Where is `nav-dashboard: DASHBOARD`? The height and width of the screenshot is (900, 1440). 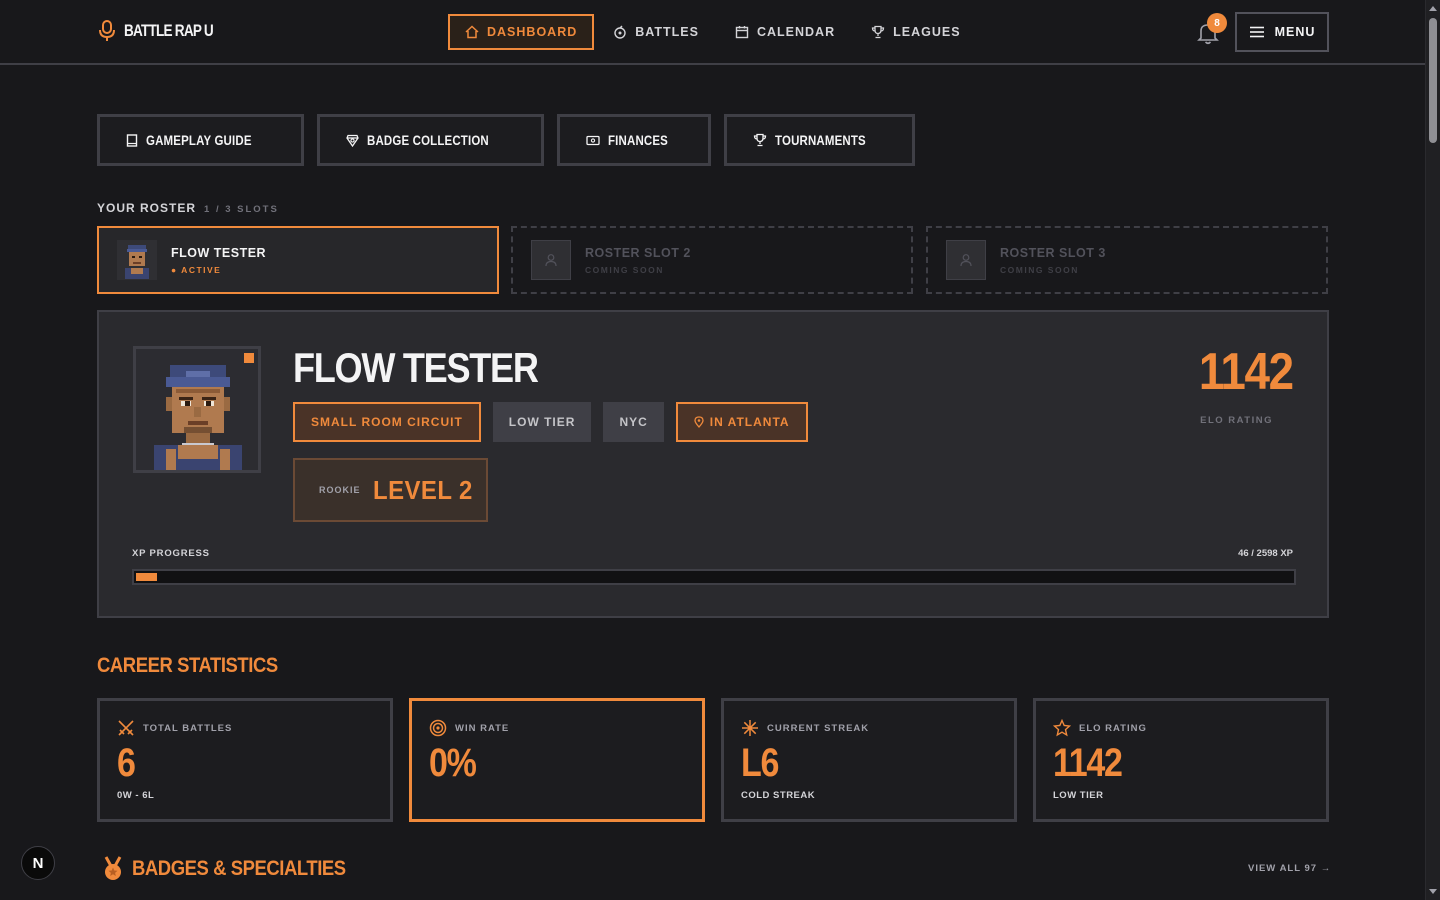
nav-dashboard: DASHBOARD is located at coordinates (521, 32).